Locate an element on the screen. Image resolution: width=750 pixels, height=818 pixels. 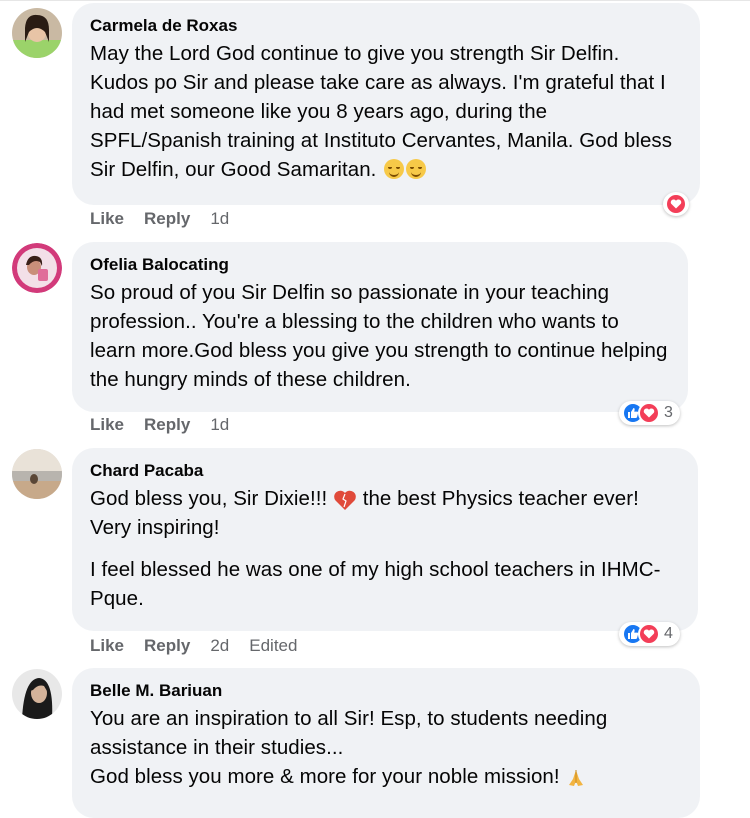
folded-hands-icon is located at coordinates (576, 777).